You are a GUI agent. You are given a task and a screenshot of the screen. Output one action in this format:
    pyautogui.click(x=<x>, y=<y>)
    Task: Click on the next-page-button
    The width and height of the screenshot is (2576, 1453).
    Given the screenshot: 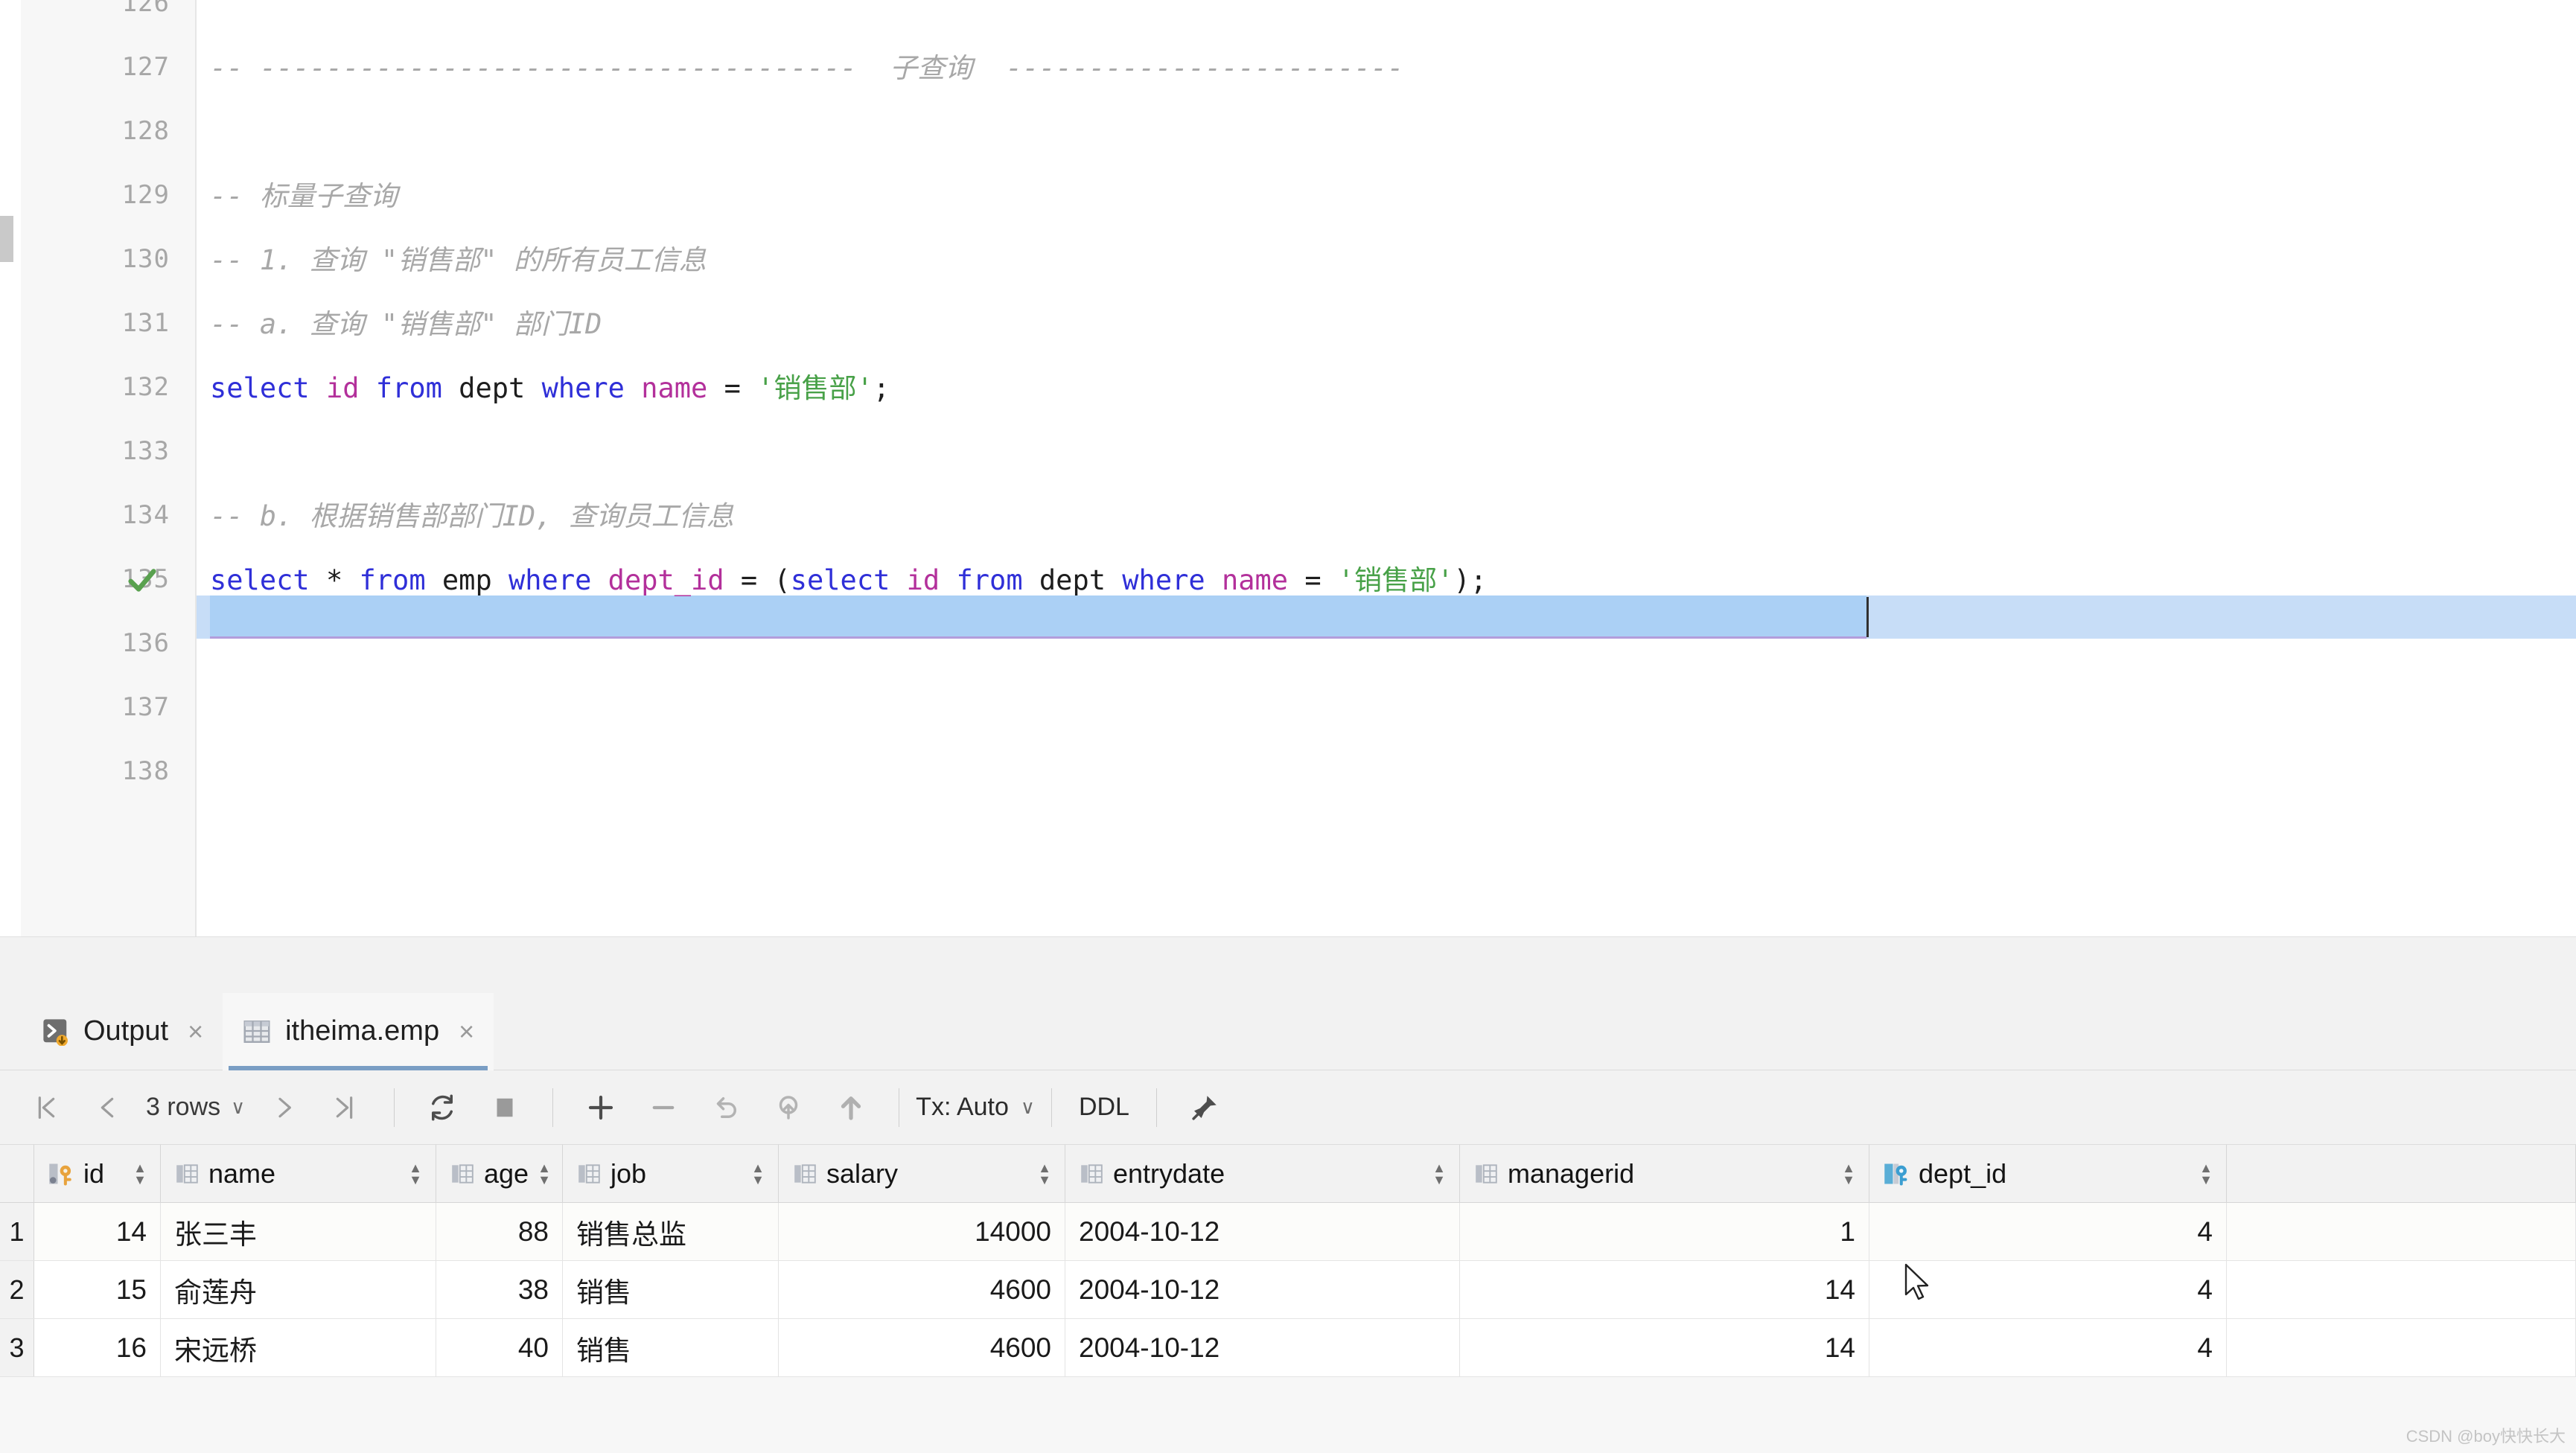 What is the action you would take?
    pyautogui.click(x=283, y=1107)
    